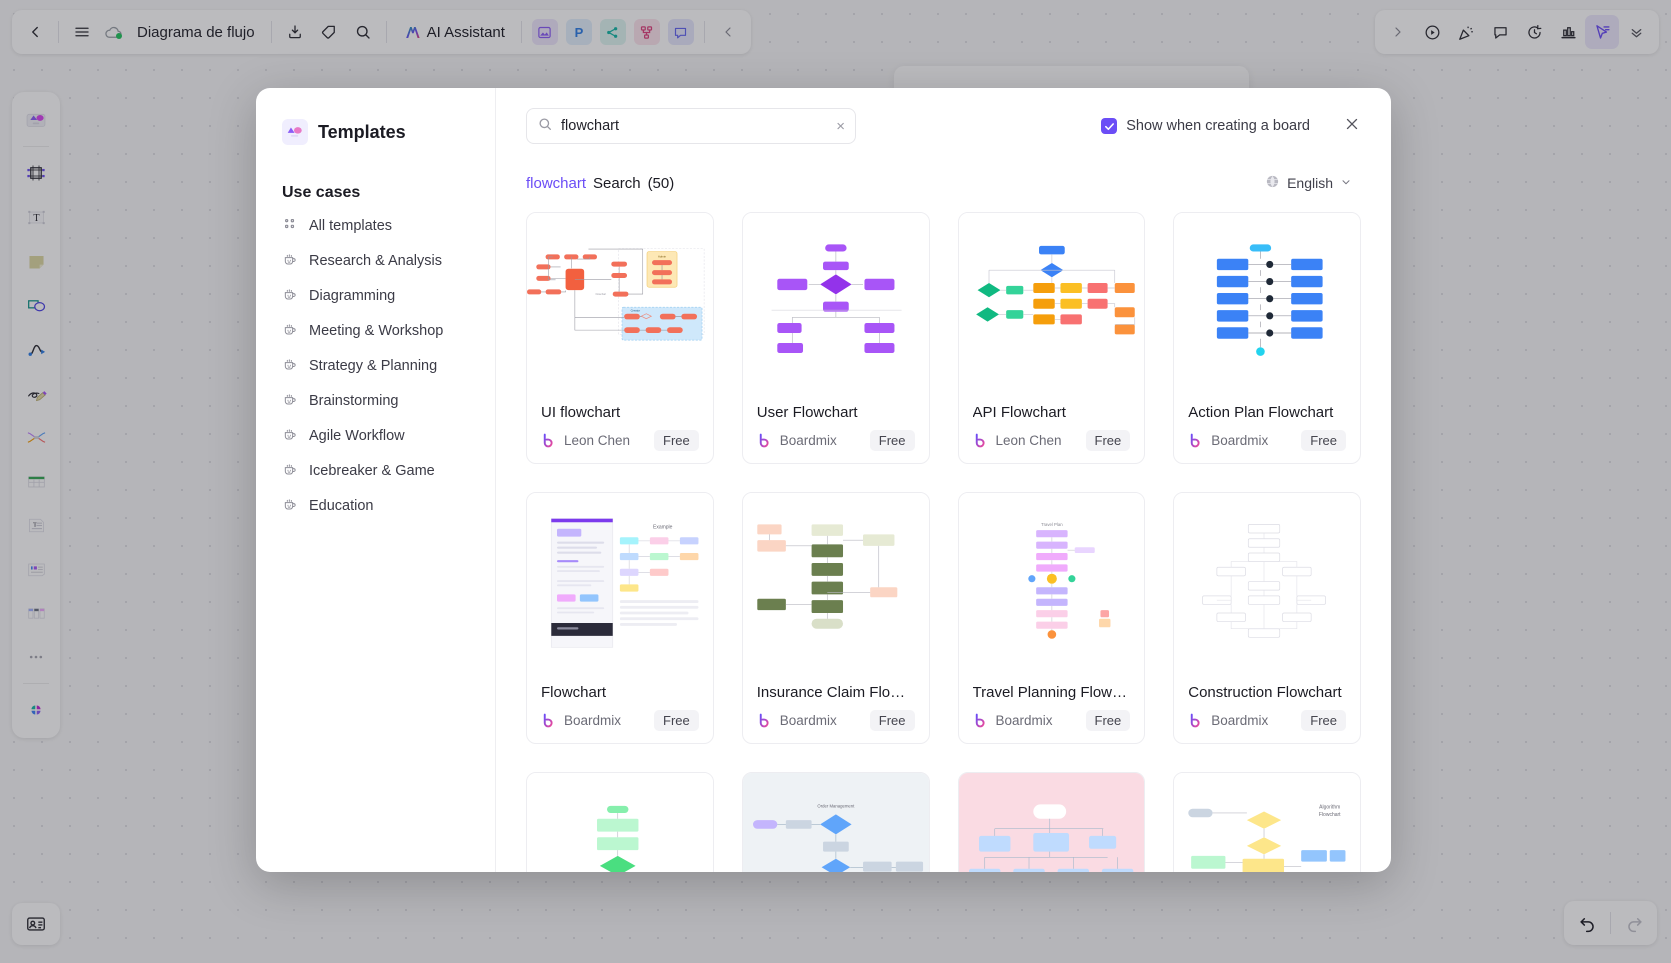 The width and height of the screenshot is (1671, 963). What do you see at coordinates (375, 295) in the screenshot?
I see `sidebar-item-diagramming: Diagramming` at bounding box center [375, 295].